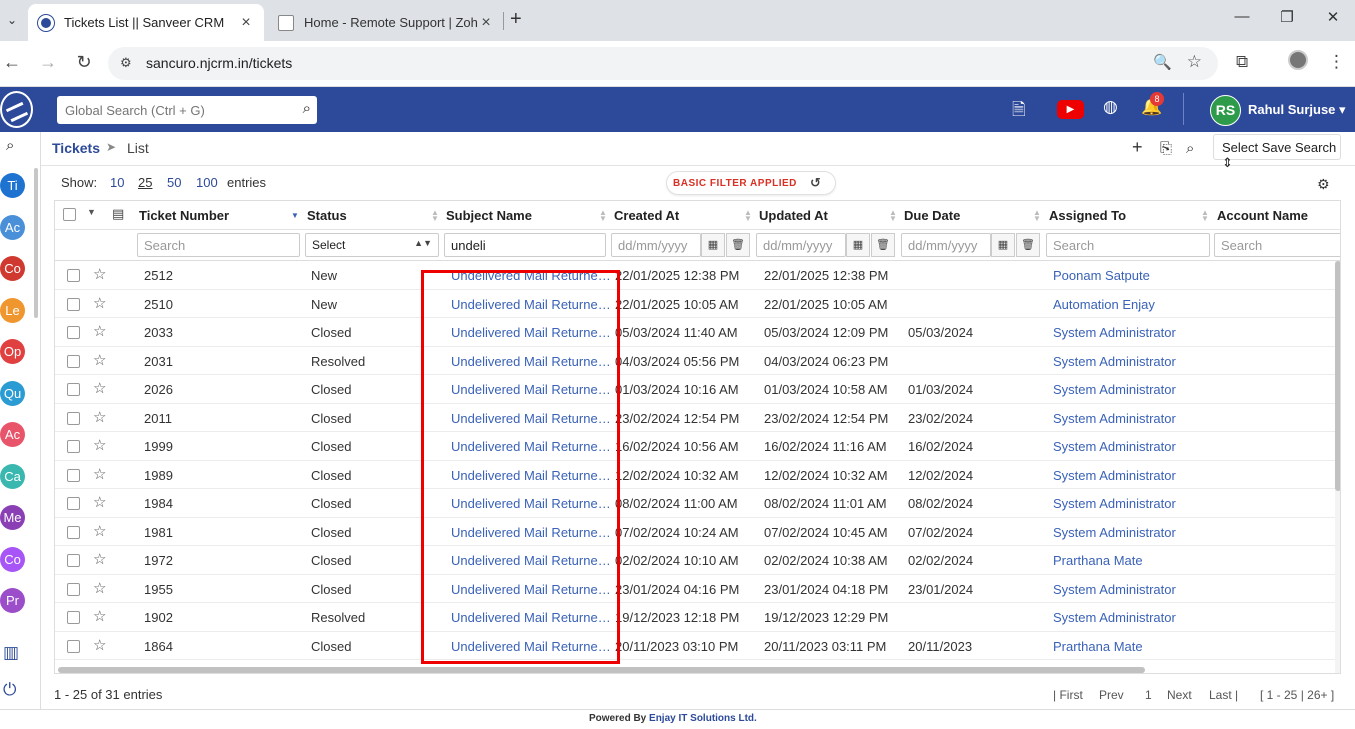  What do you see at coordinates (703, 718) in the screenshot?
I see `powered-brand-link: Enjay IT Solutions Ltd.` at bounding box center [703, 718].